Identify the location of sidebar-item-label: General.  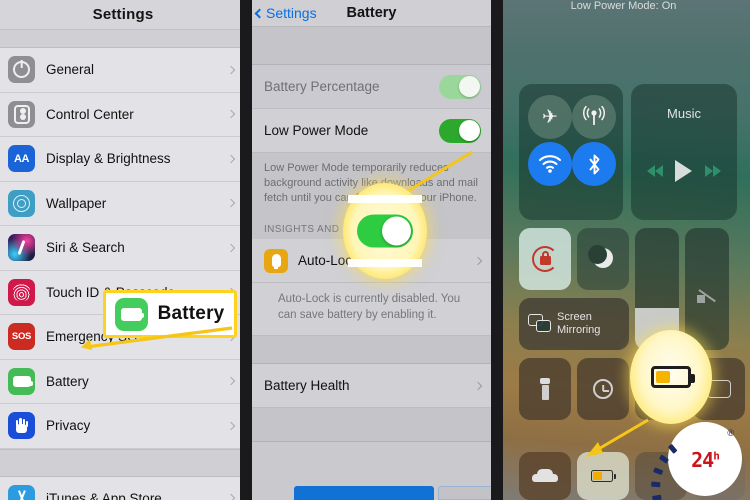
(70, 70).